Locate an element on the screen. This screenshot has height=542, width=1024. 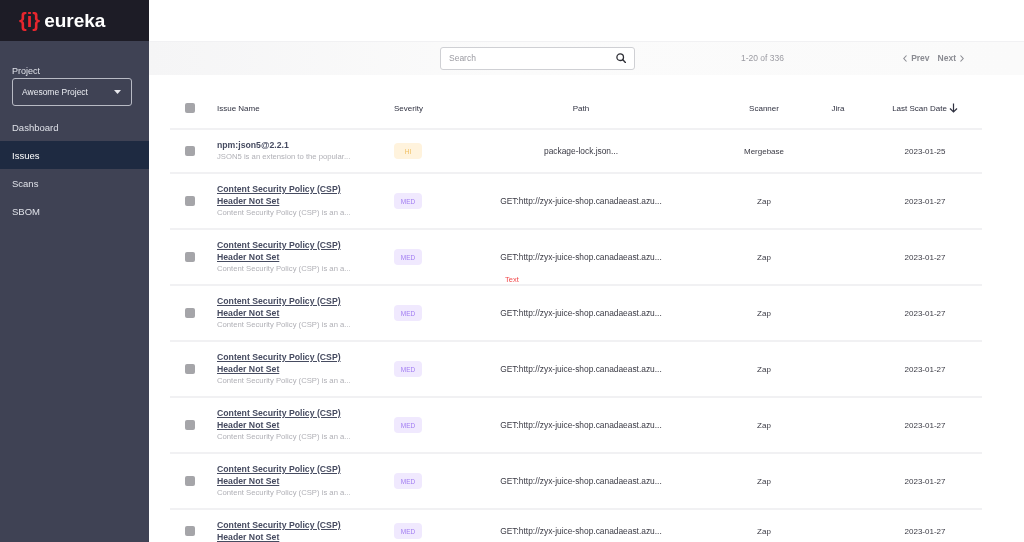
chevron-right-icon is located at coordinates (962, 58).